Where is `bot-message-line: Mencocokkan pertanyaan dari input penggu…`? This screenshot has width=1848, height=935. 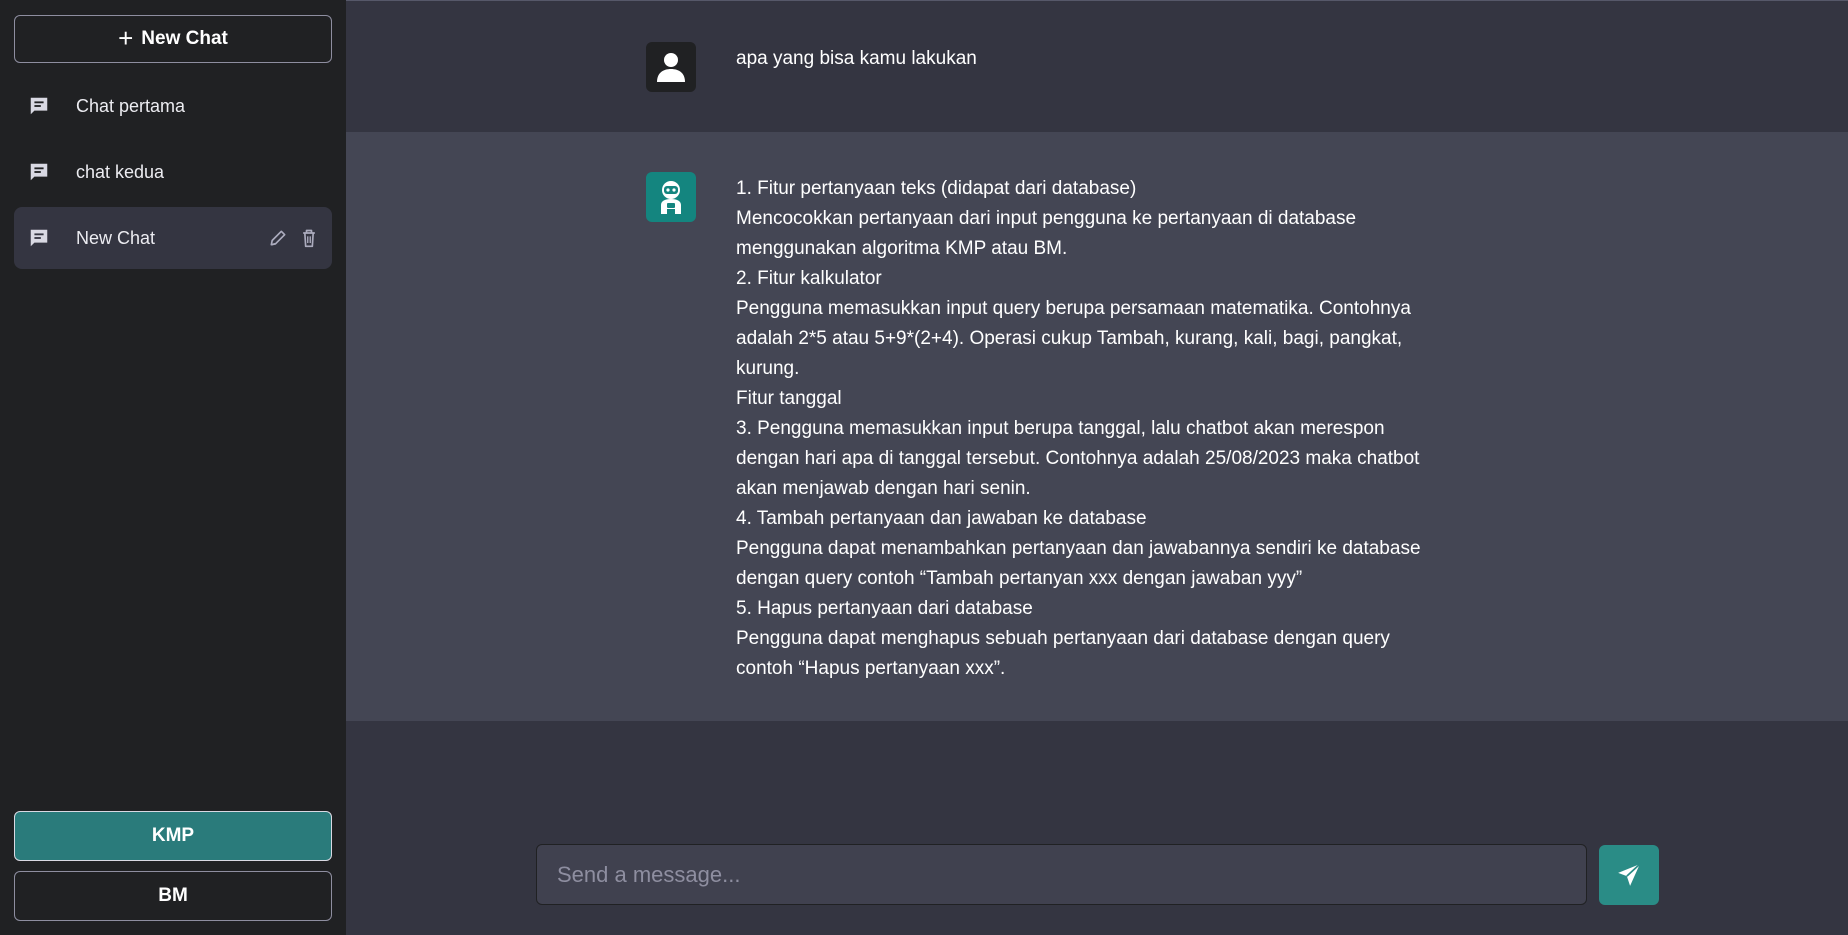 bot-message-line: Mencocokkan pertanyaan dari input penggu… is located at coordinates (1046, 218).